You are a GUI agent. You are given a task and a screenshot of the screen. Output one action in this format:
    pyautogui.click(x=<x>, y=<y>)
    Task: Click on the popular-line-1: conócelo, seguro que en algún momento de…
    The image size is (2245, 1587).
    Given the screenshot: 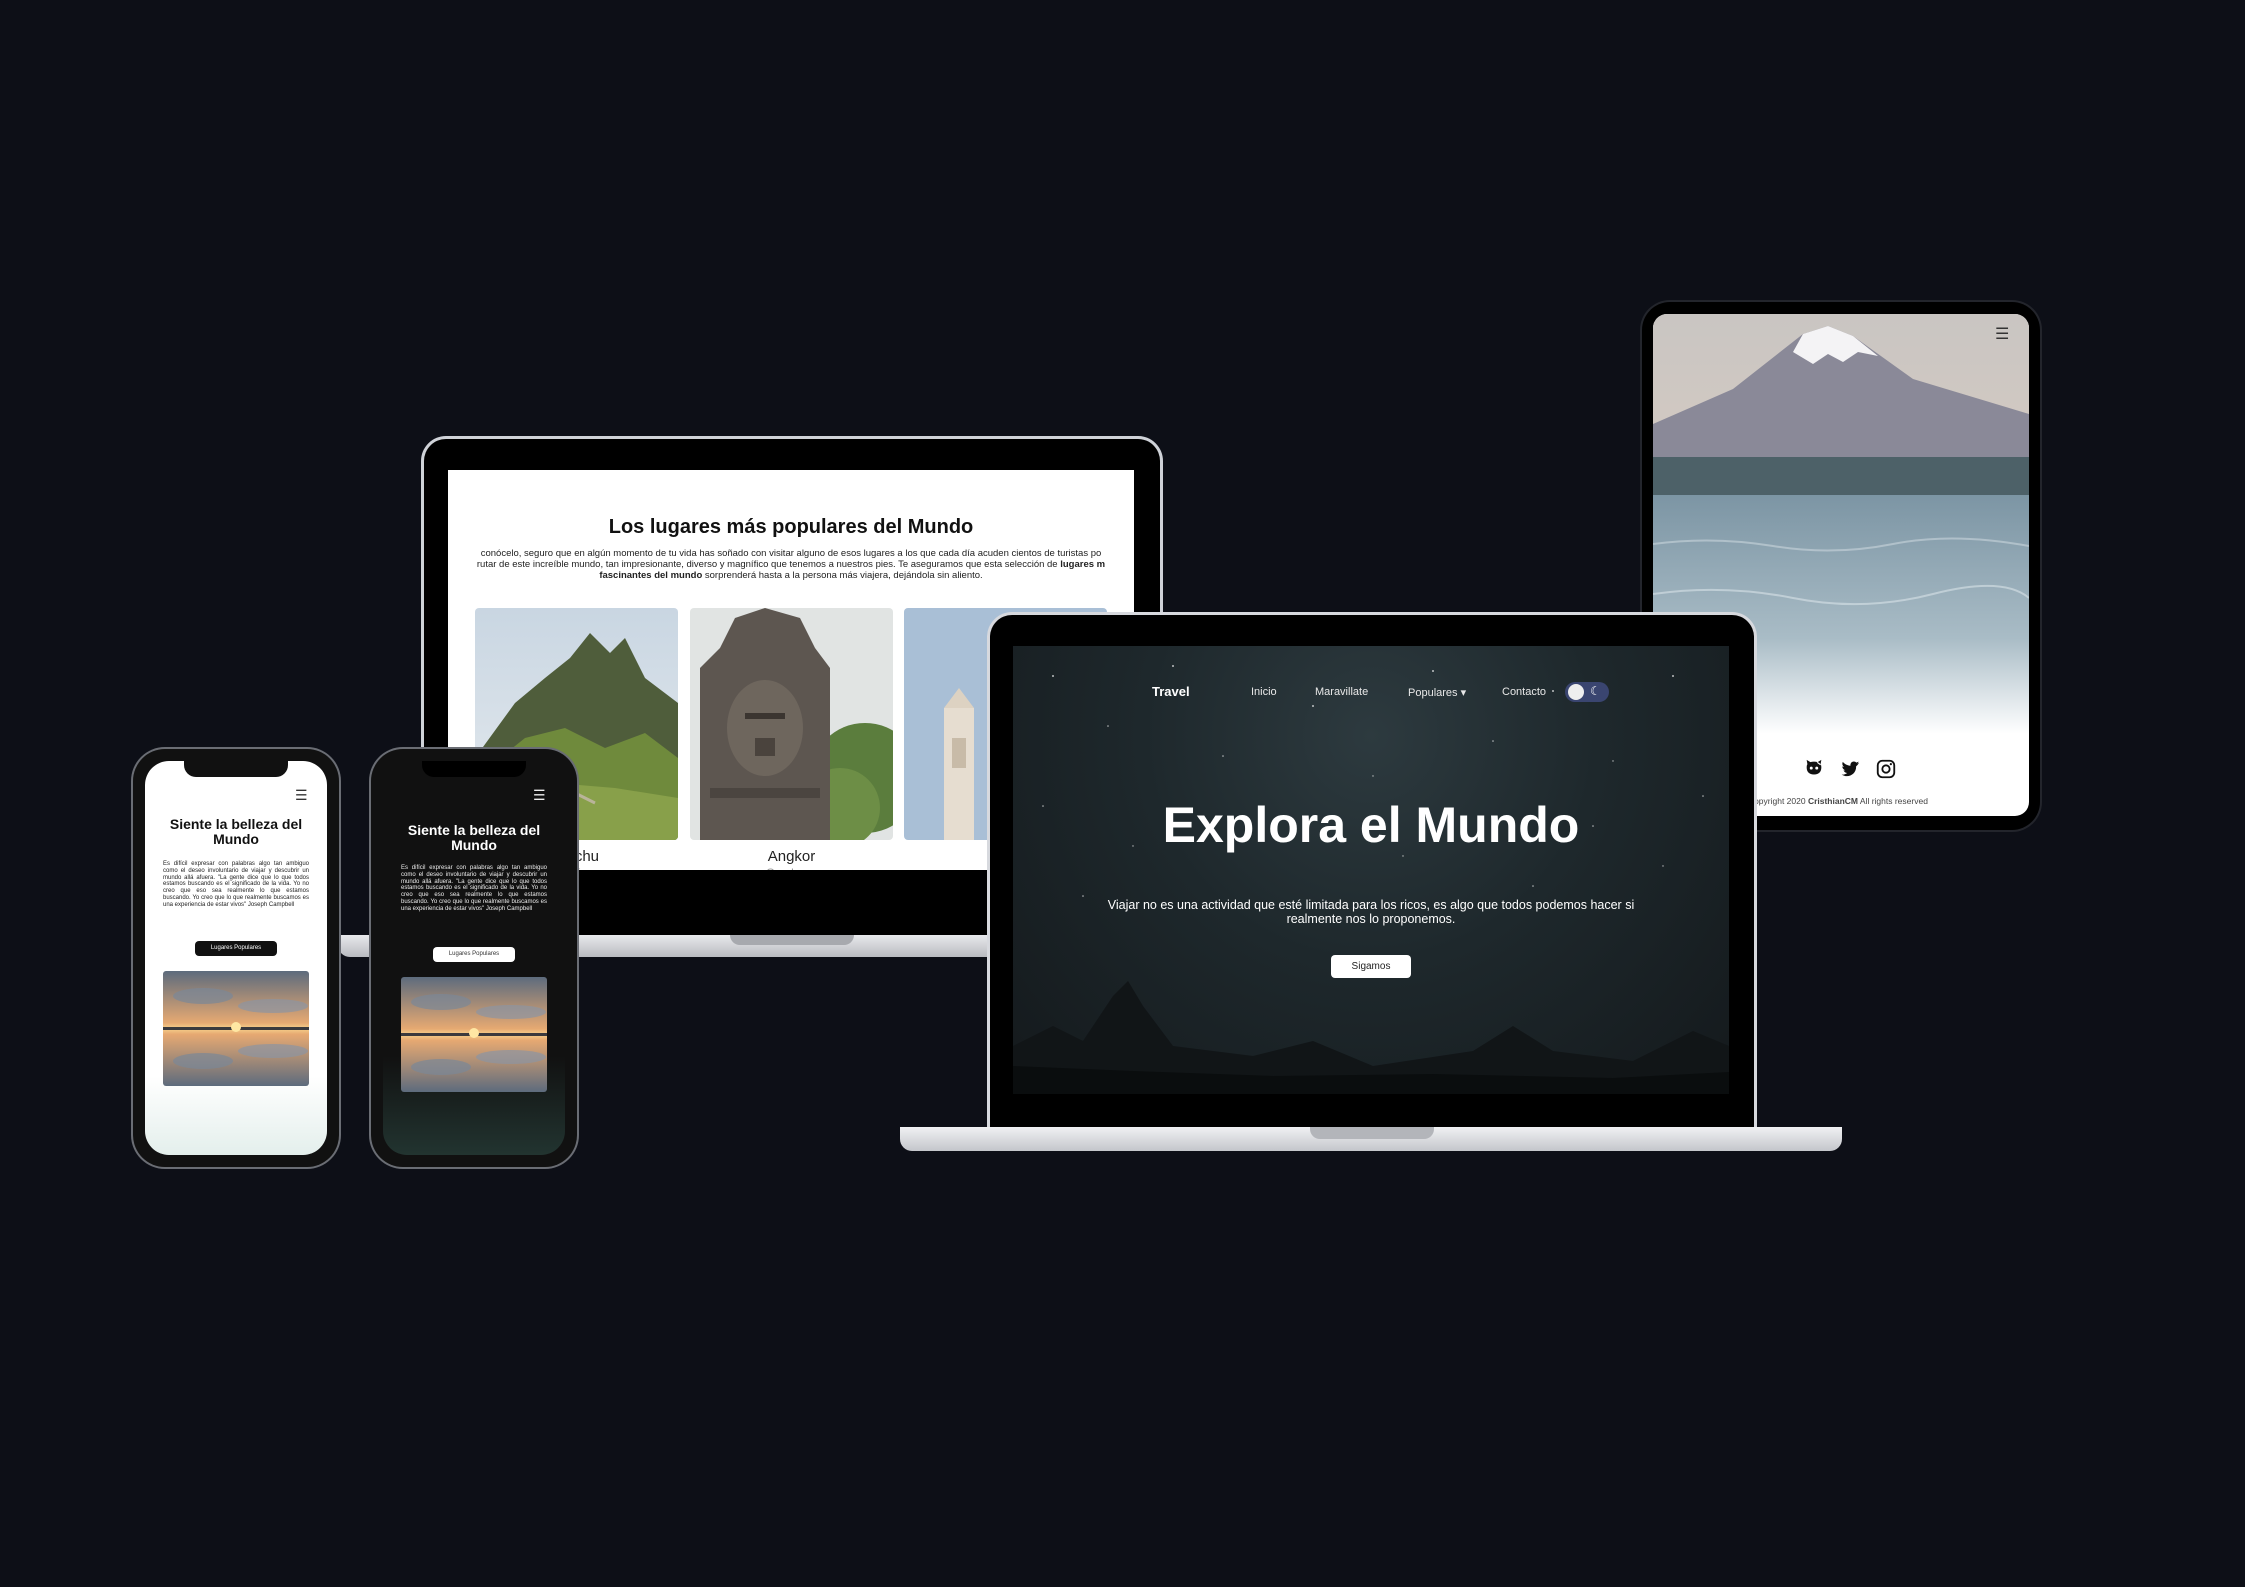 What is the action you would take?
    pyautogui.click(x=791, y=553)
    